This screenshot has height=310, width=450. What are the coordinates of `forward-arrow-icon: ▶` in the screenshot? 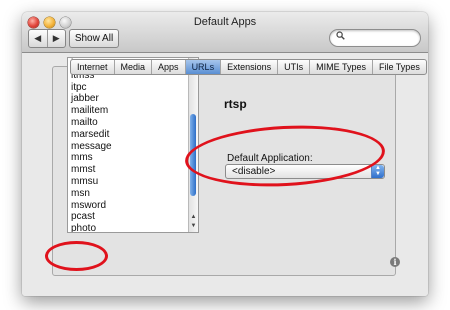 It's located at (56, 38).